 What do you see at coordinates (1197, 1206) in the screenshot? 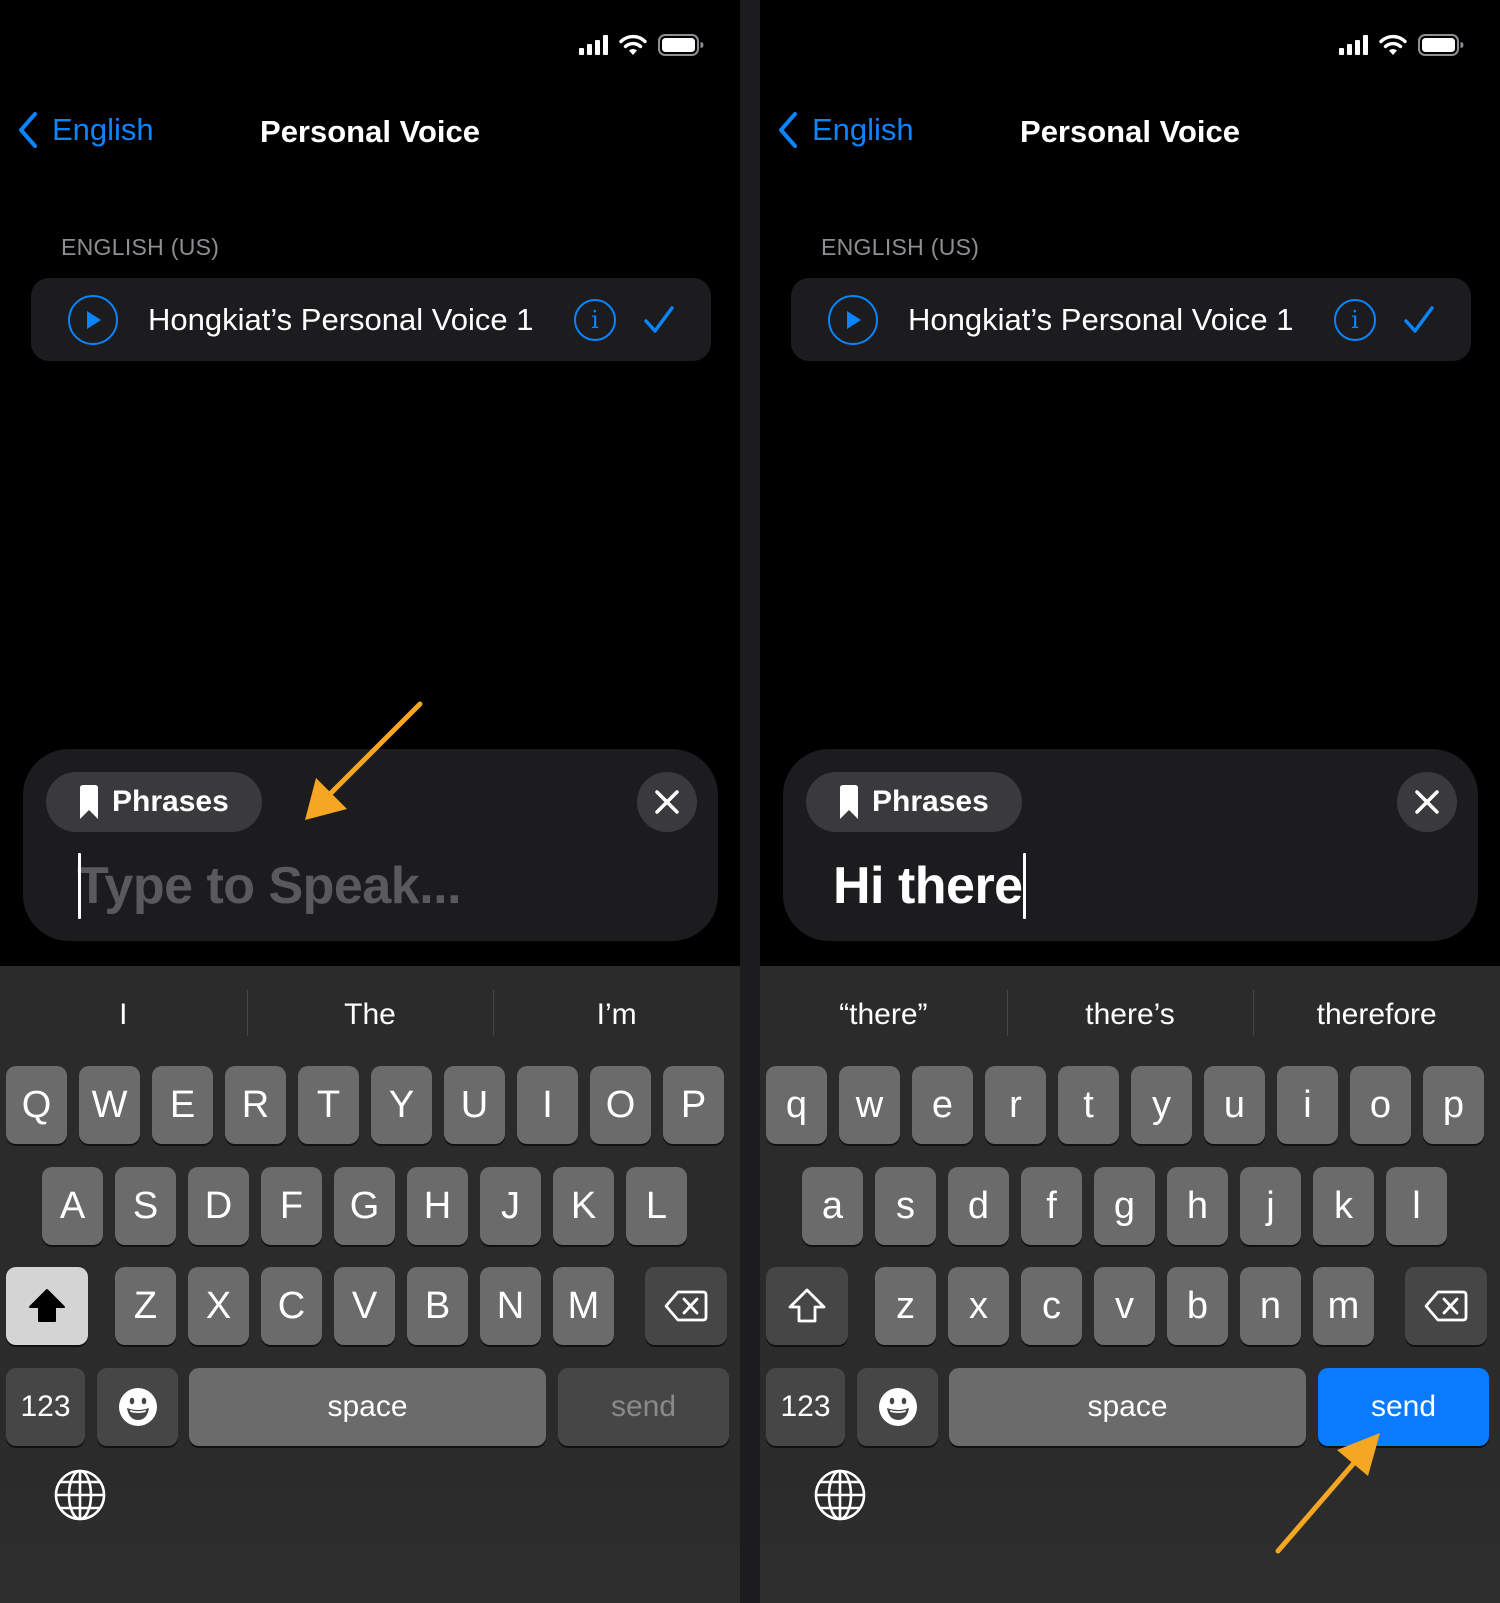
I see `key-h: h` at bounding box center [1197, 1206].